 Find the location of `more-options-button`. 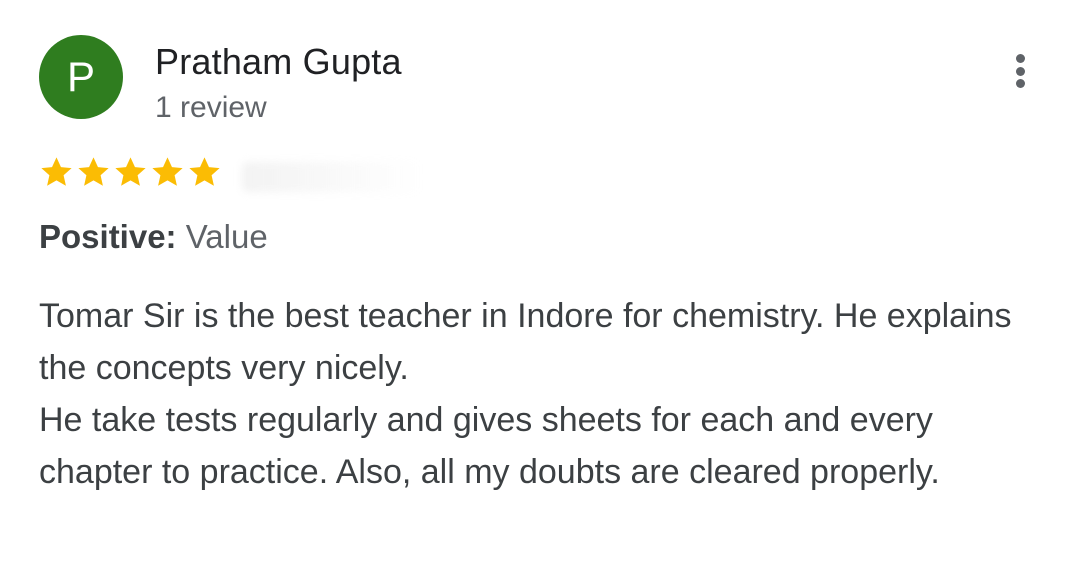

more-options-button is located at coordinates (1020, 71).